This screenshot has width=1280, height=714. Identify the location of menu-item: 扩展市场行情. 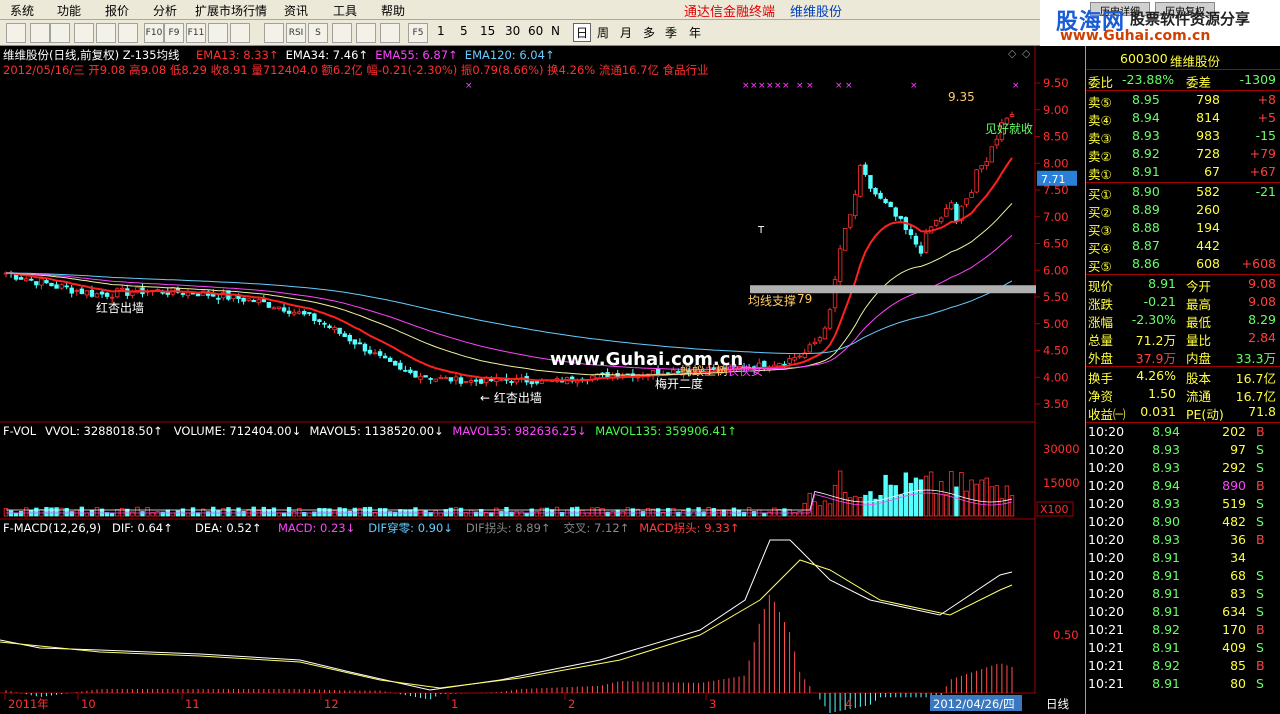
(231, 10).